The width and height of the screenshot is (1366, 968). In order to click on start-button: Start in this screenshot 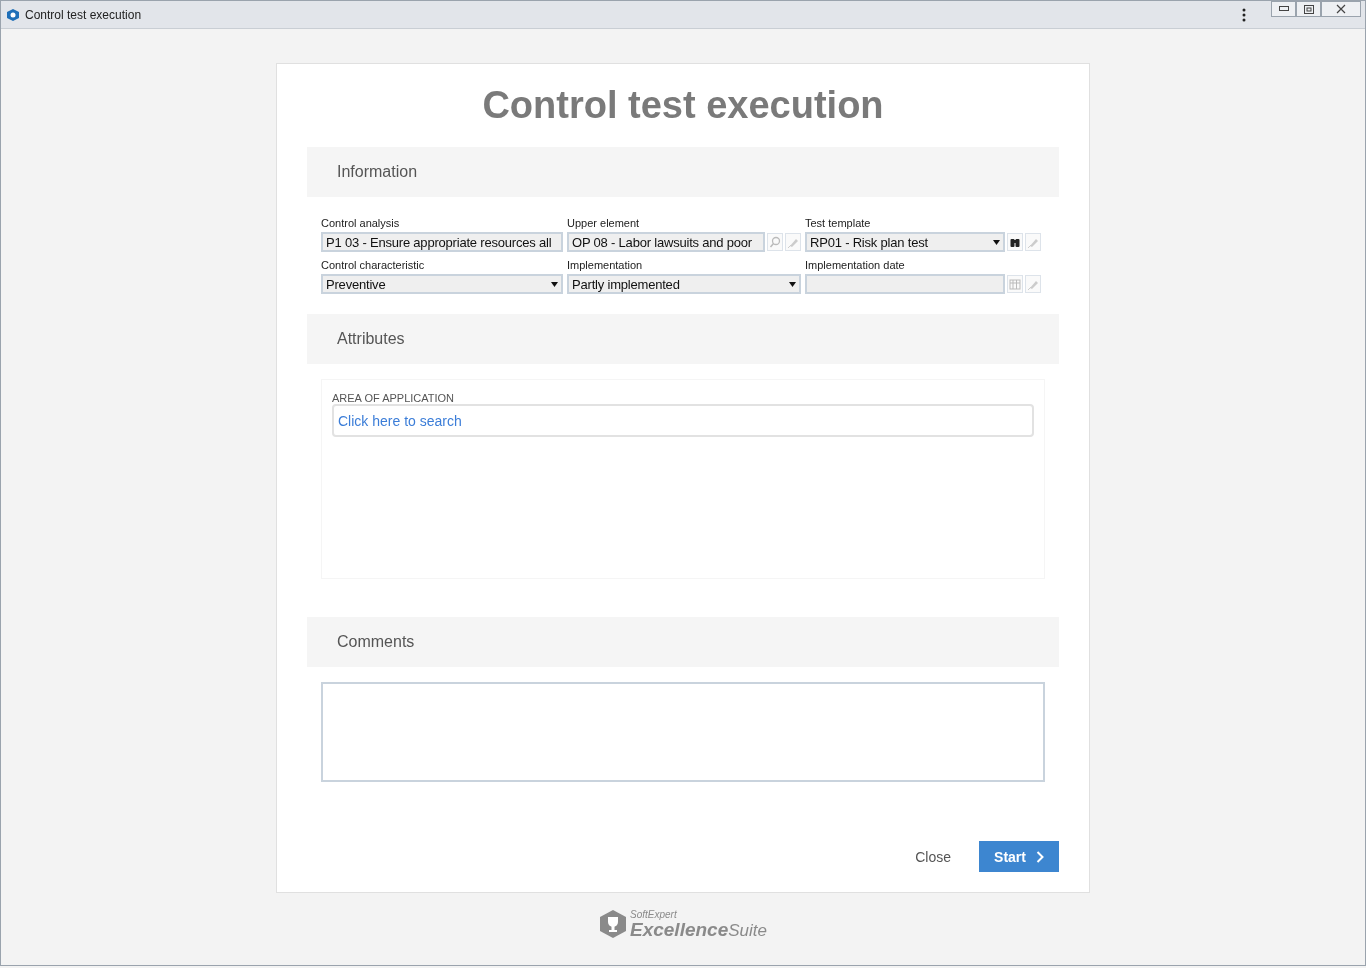, I will do `click(1019, 856)`.